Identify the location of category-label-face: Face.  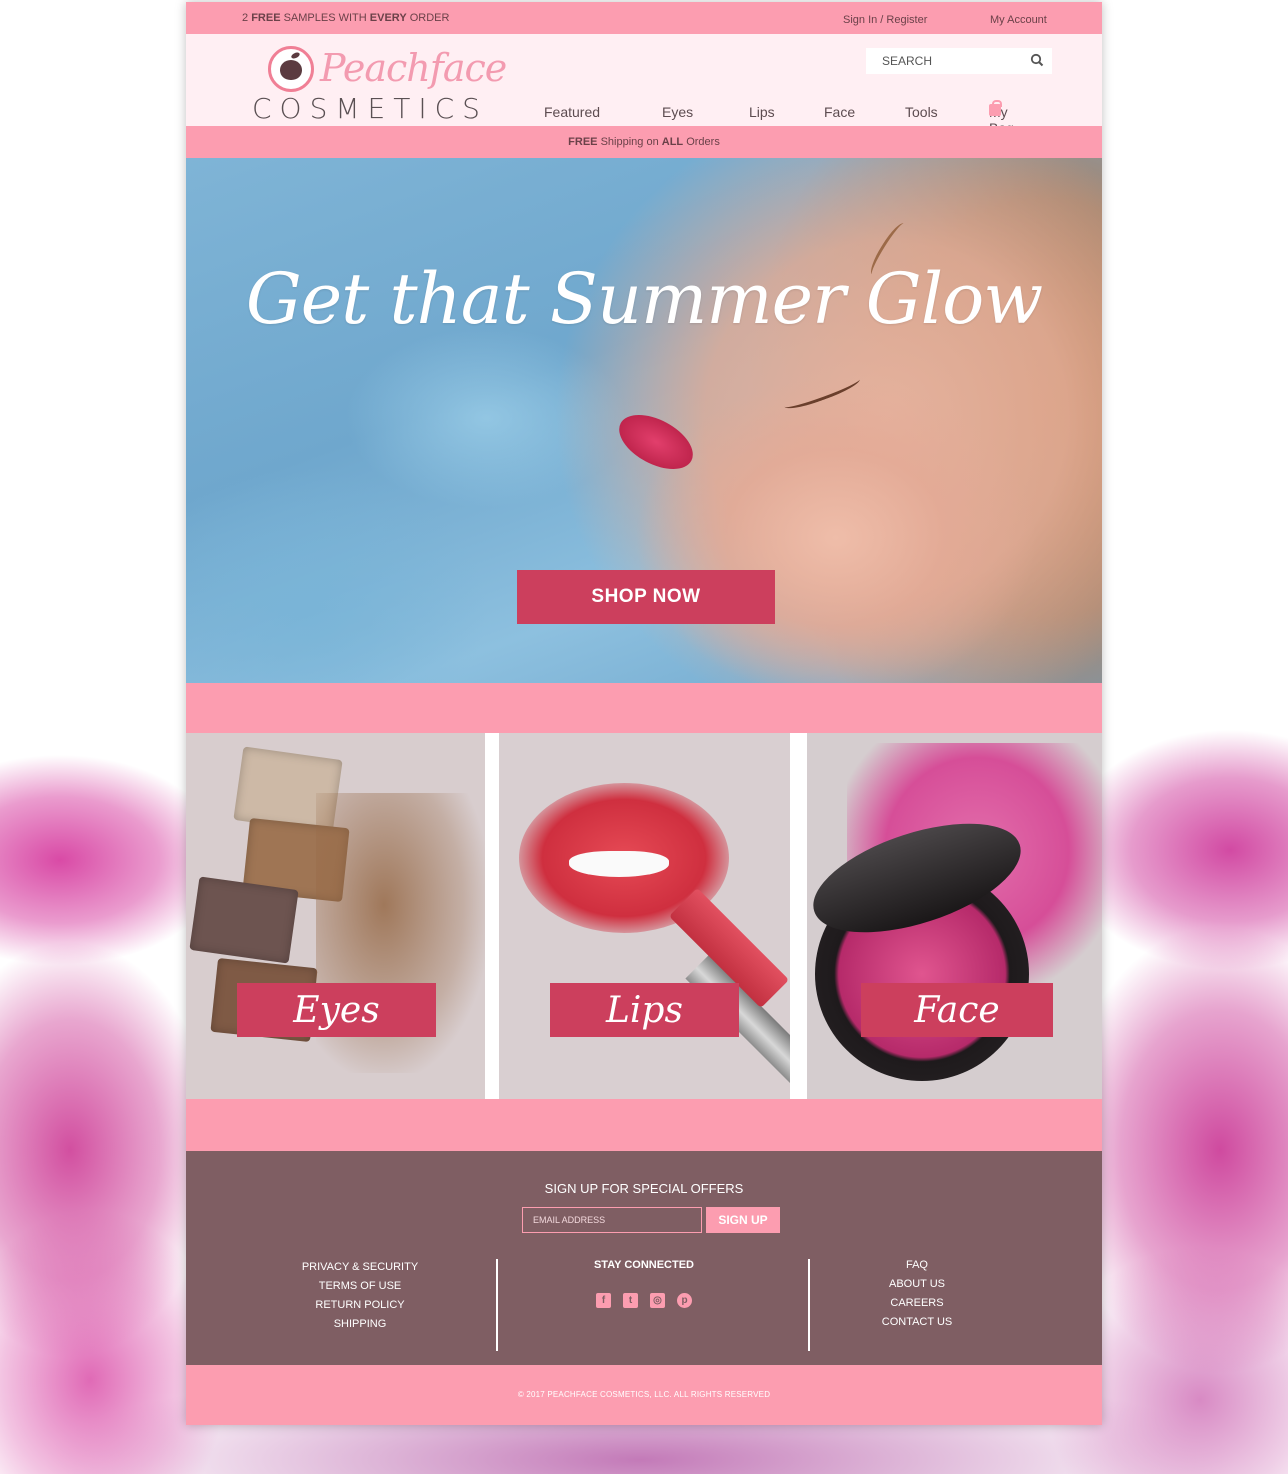
(957, 1010).